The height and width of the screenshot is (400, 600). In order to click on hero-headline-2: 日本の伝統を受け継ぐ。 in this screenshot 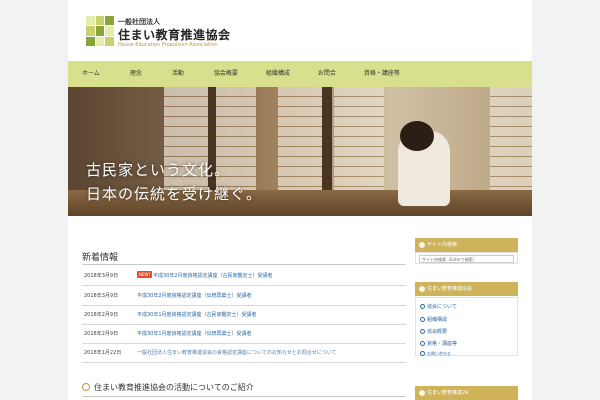, I will do `click(174, 194)`.